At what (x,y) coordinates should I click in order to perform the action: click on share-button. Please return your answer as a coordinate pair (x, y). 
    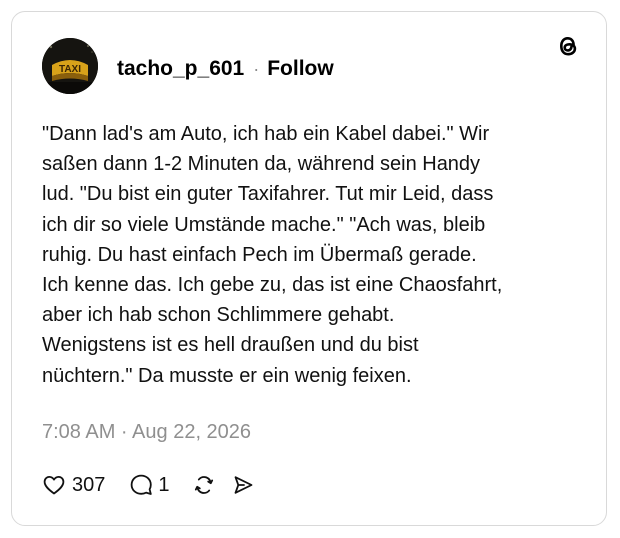
    Looking at the image, I should click on (243, 485).